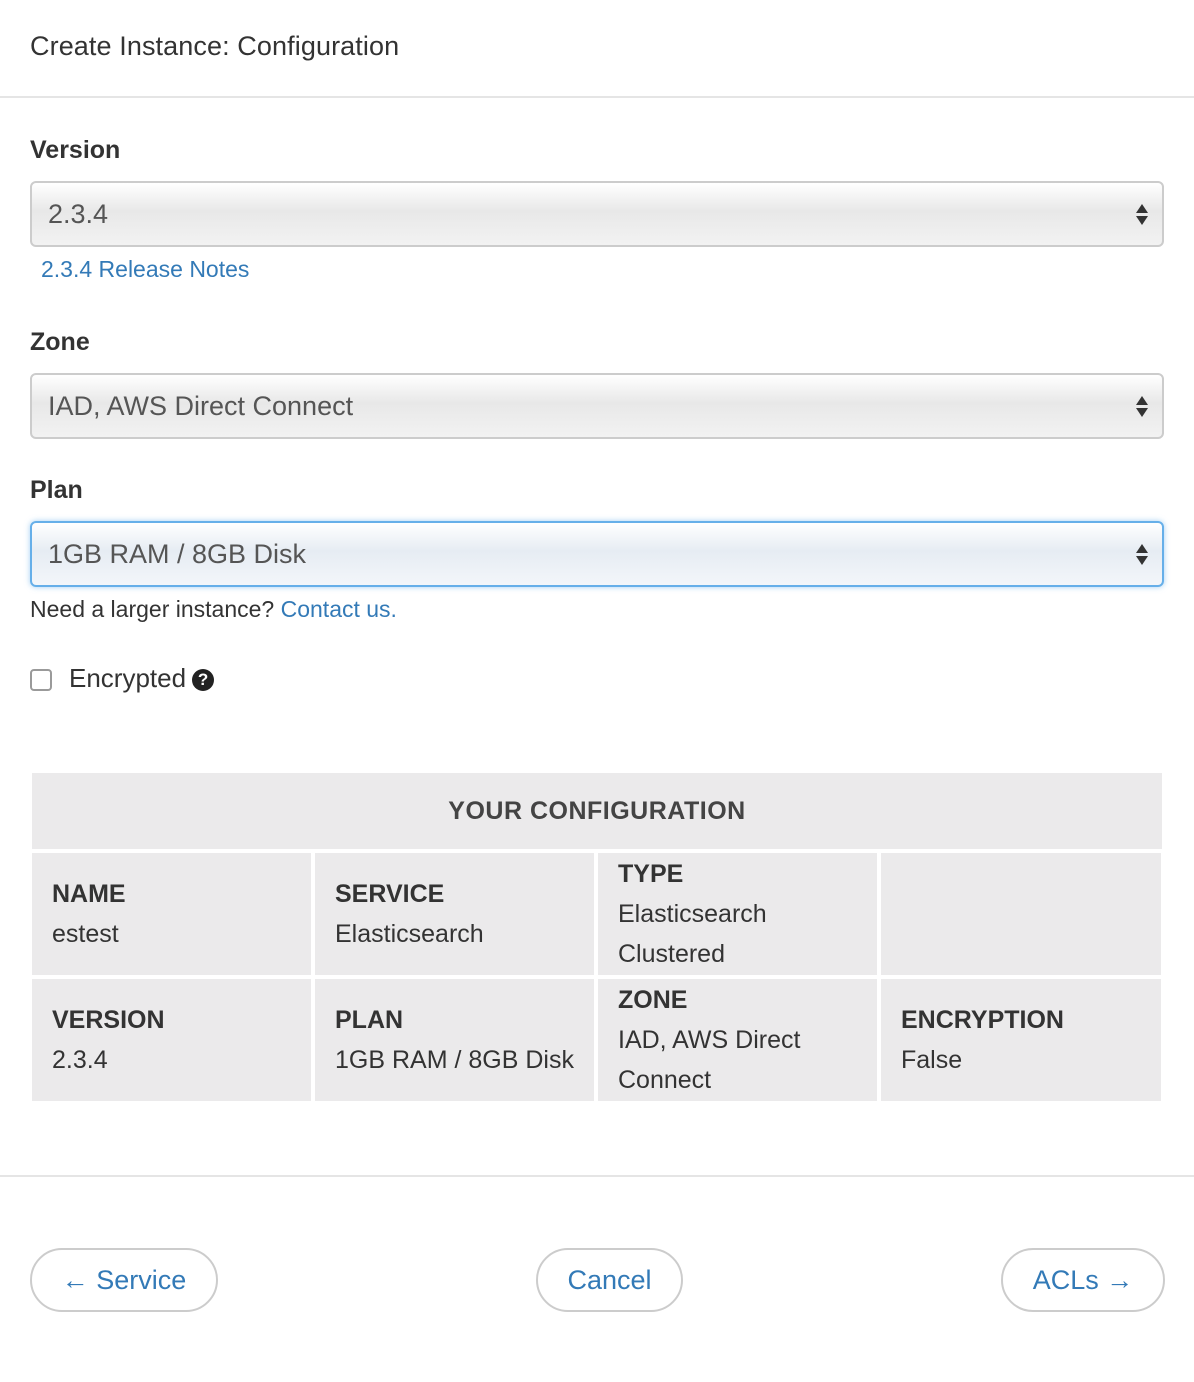 The image size is (1194, 1382). I want to click on summary-key: TYPE, so click(651, 874).